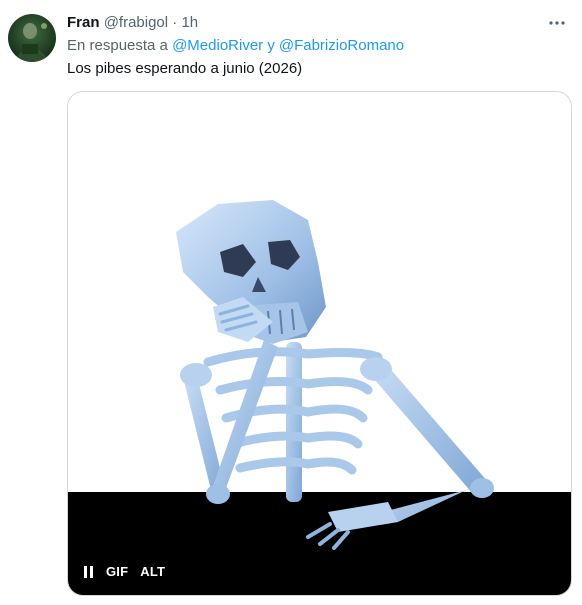  What do you see at coordinates (152, 571) in the screenshot?
I see `alt-badge: ALT` at bounding box center [152, 571].